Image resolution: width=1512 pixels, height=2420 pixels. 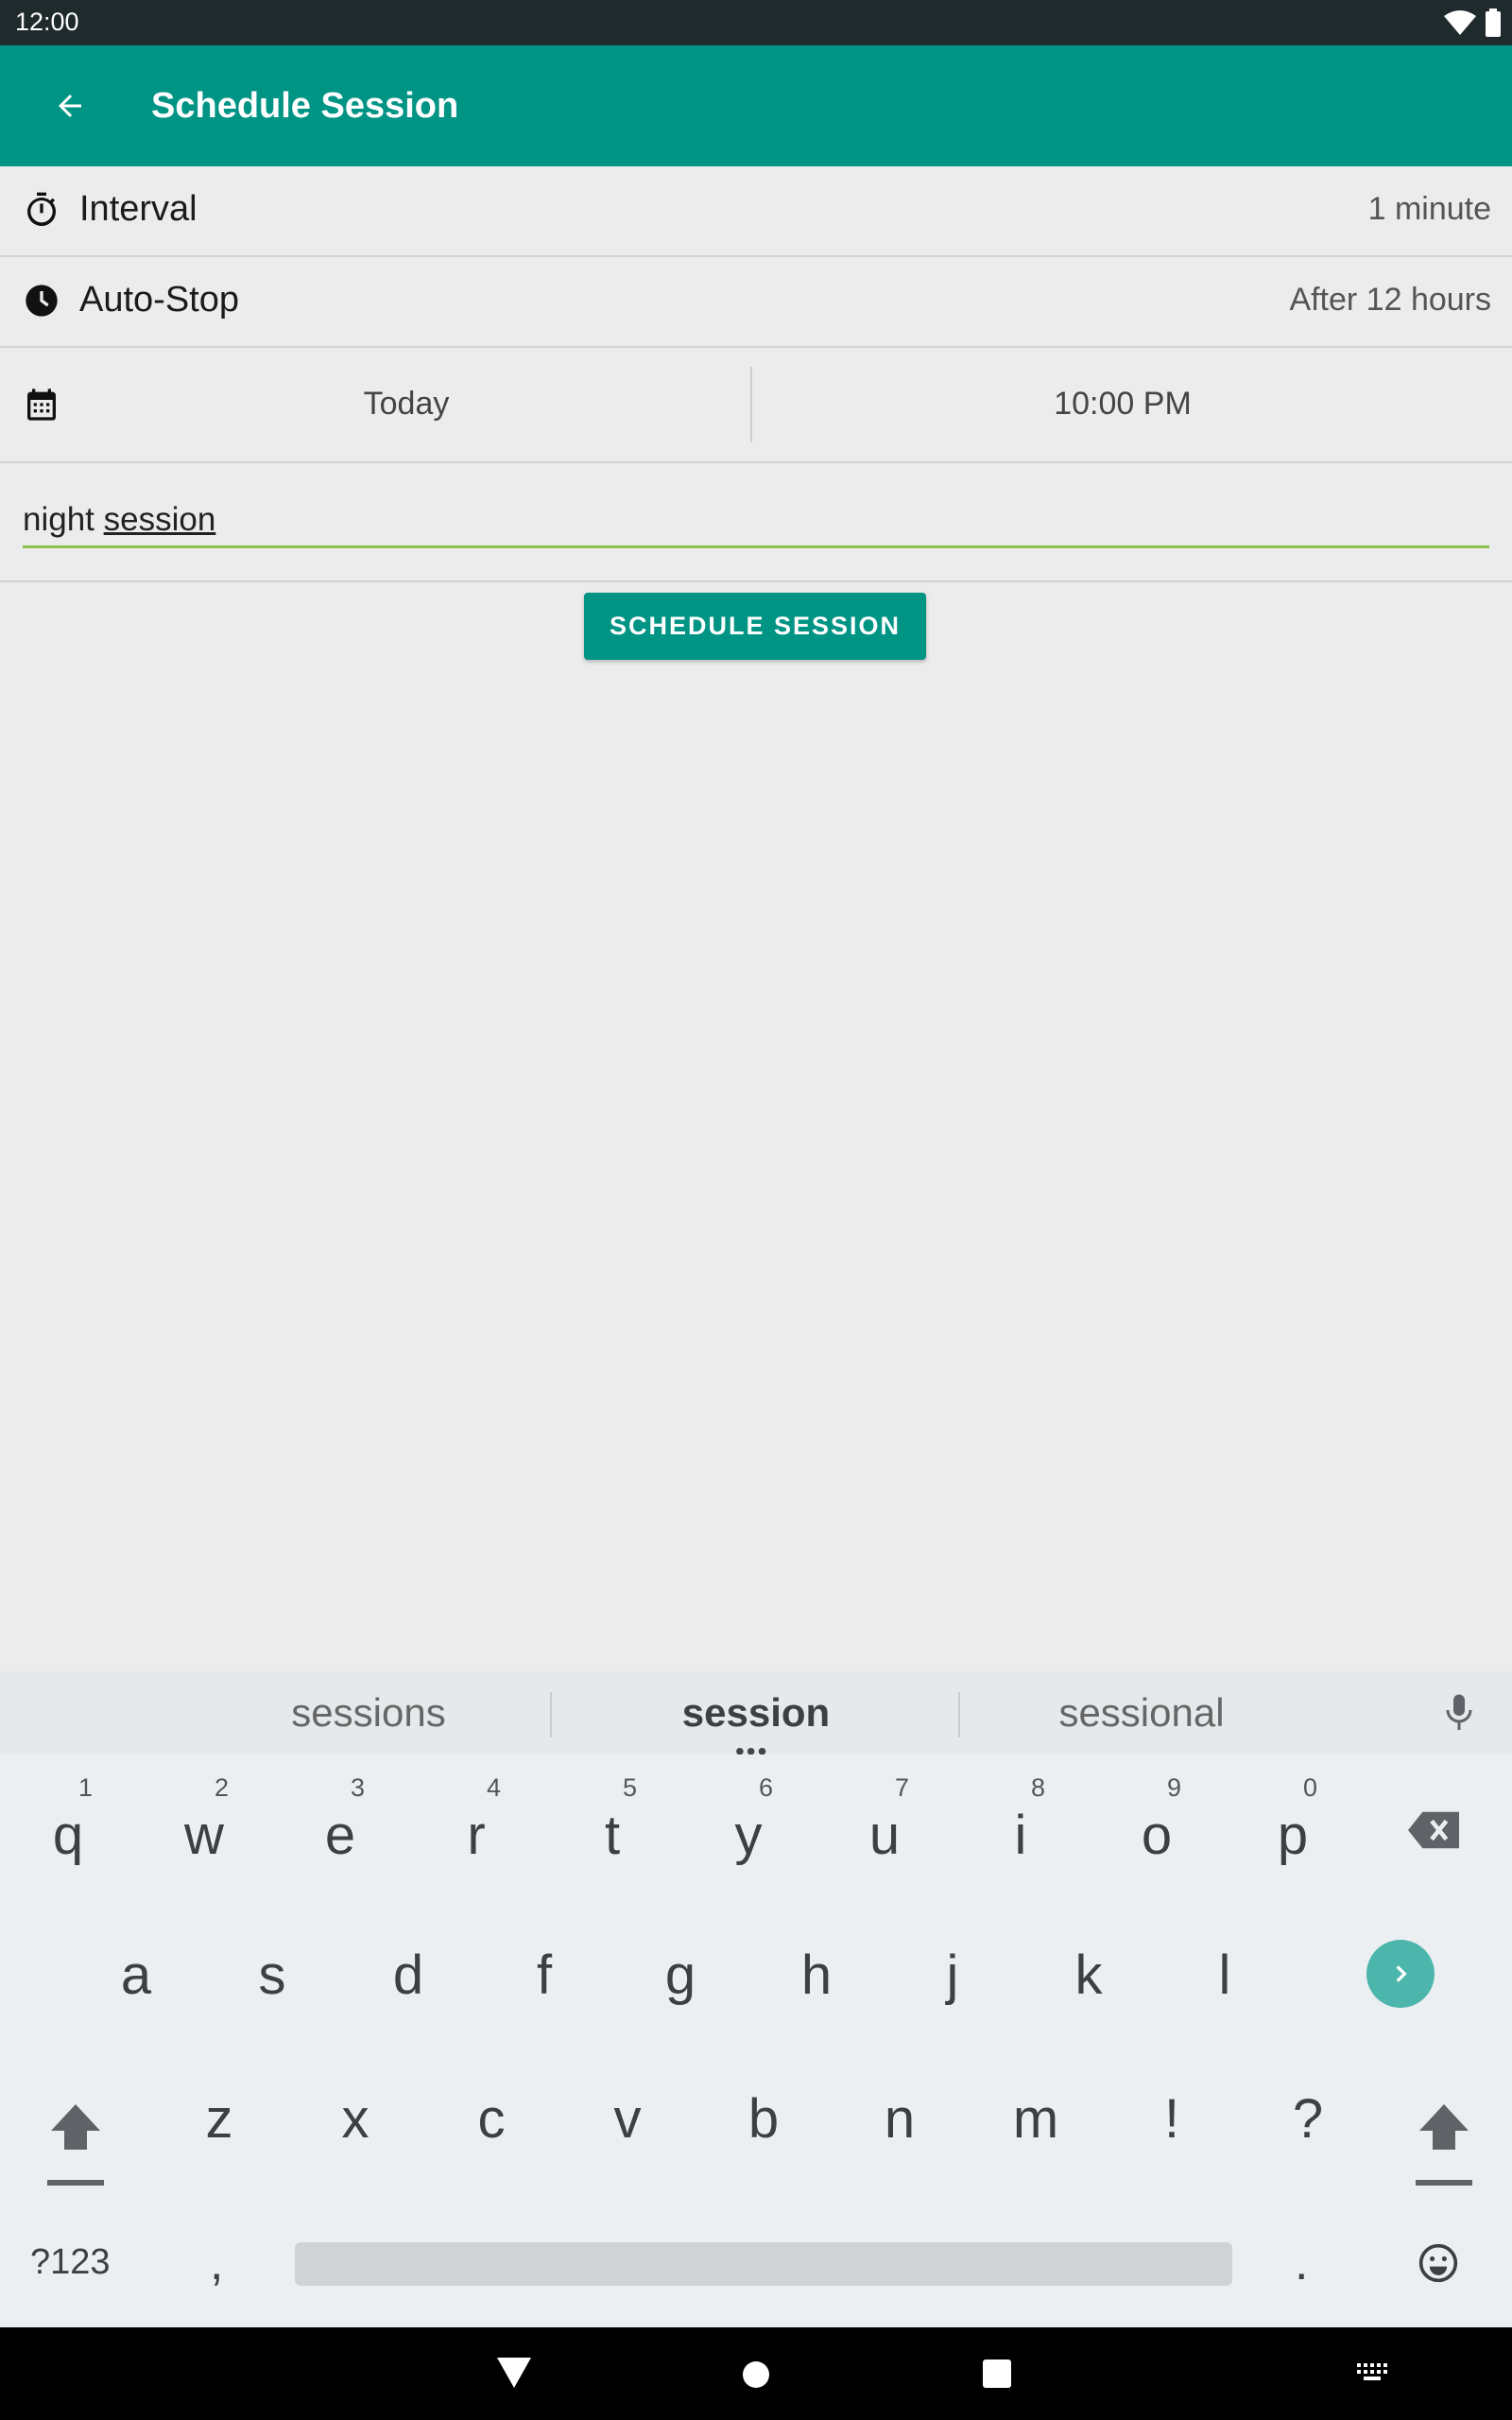 I want to click on key-label: r, so click(x=476, y=1836).